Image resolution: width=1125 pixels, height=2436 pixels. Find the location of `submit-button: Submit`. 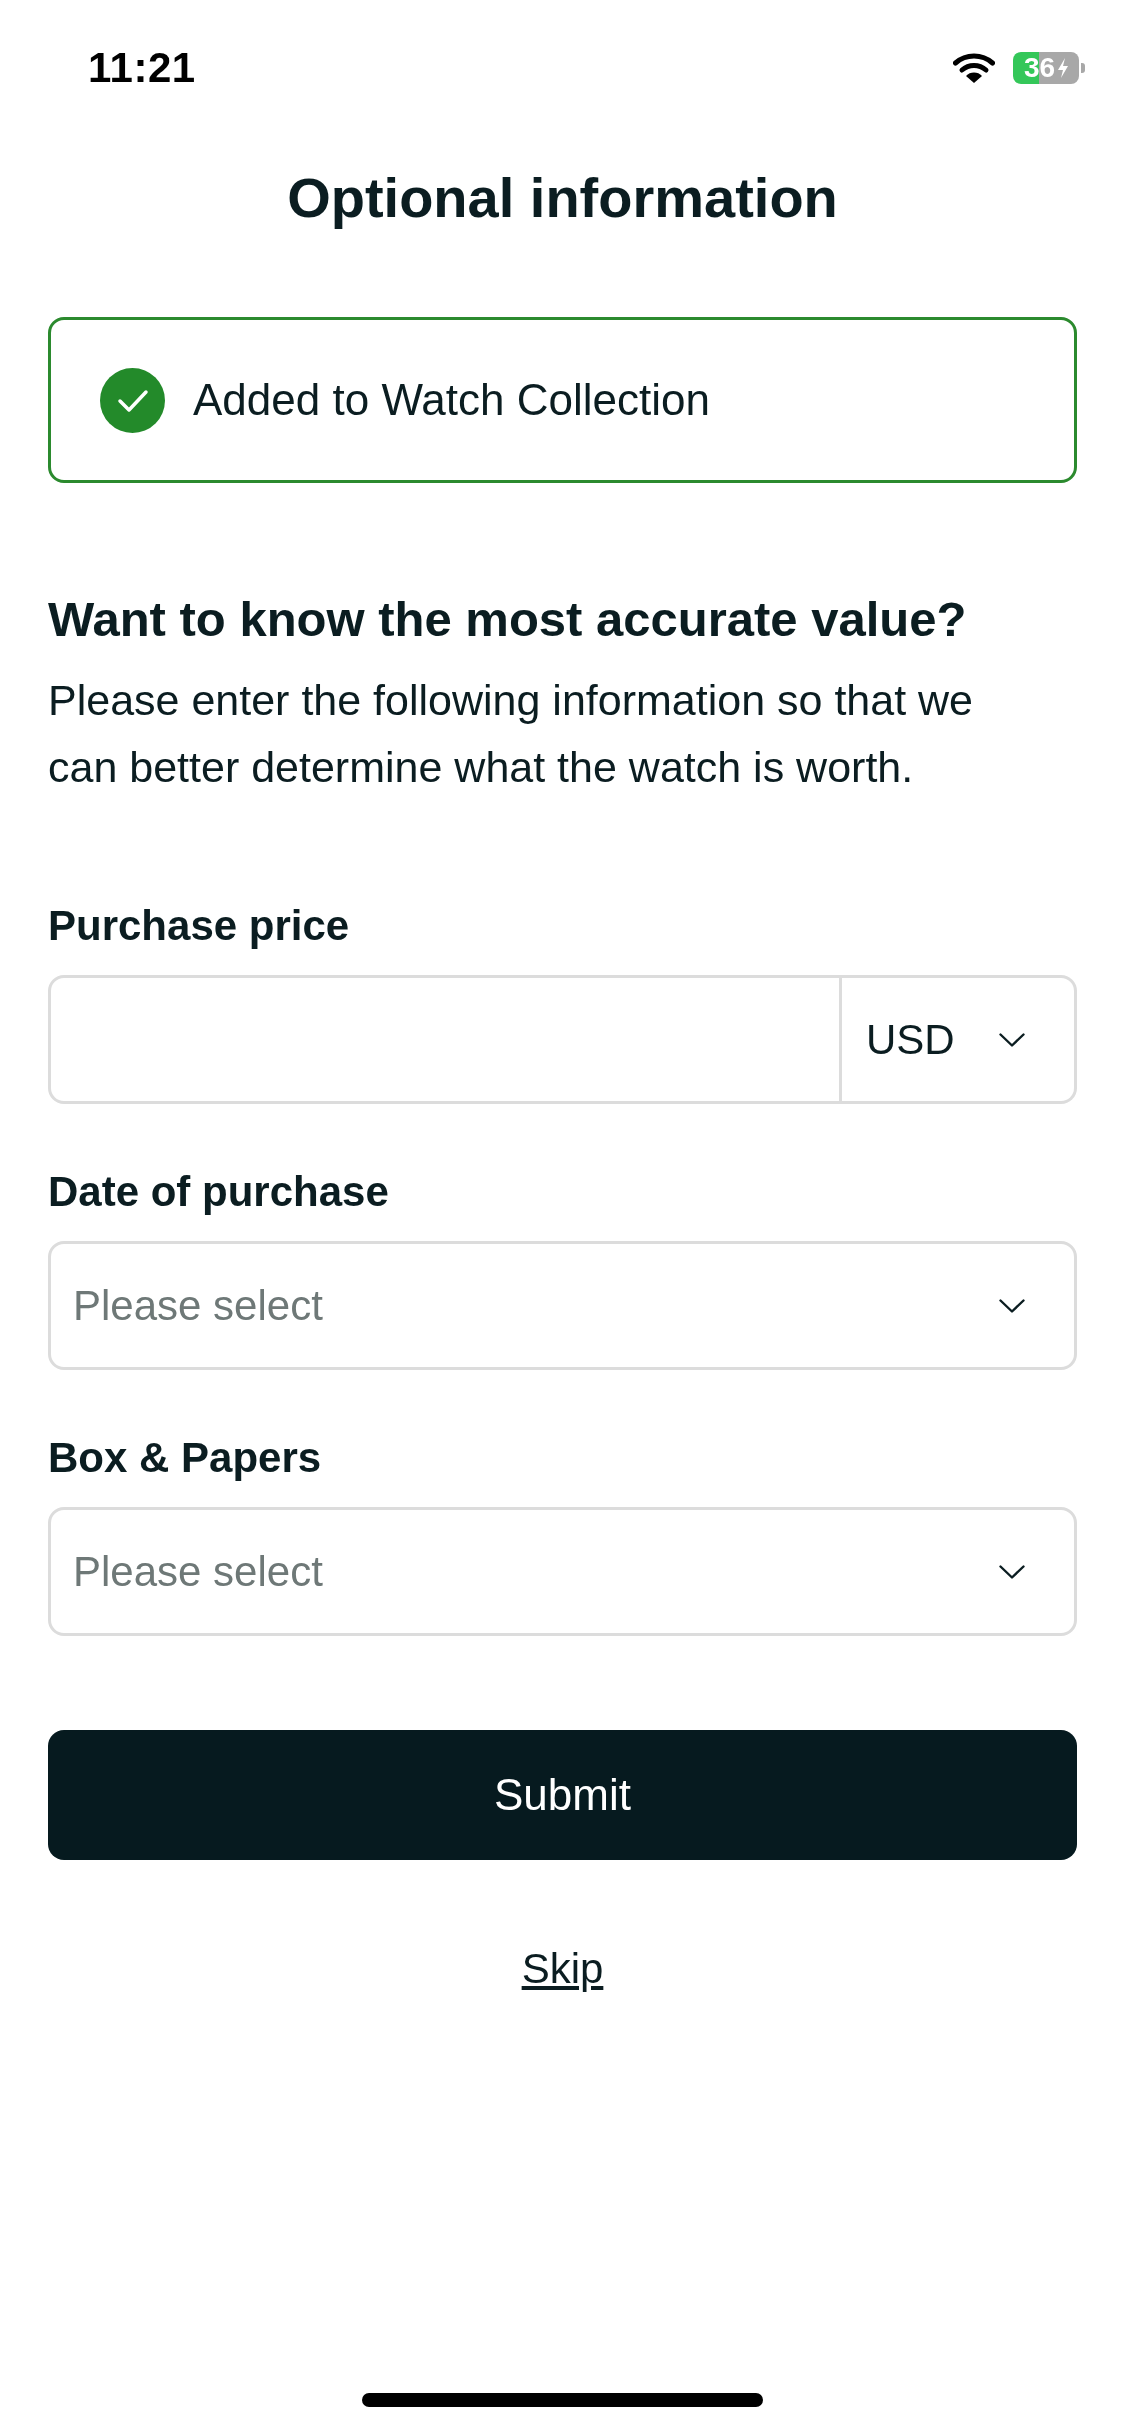

submit-button: Submit is located at coordinates (562, 1795).